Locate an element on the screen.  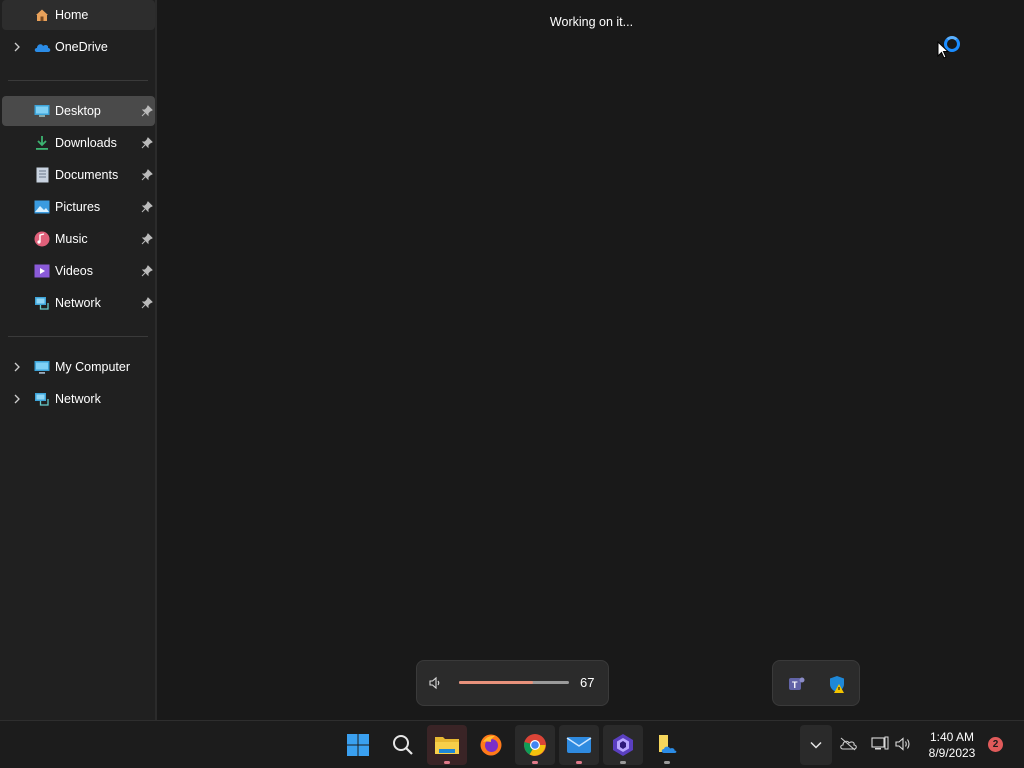
nav-my-computer: My Computer is located at coordinates (78, 367).